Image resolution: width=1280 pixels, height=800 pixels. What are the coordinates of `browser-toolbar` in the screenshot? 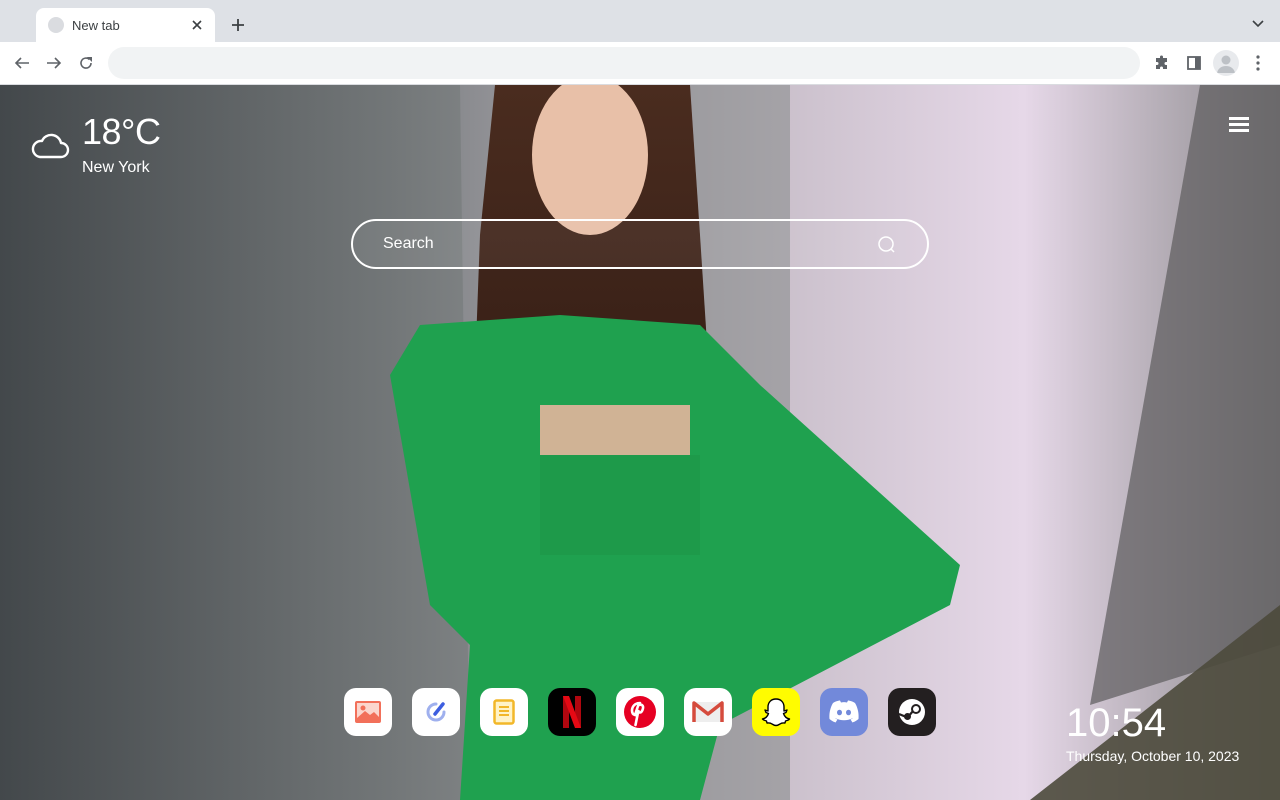 It's located at (640, 63).